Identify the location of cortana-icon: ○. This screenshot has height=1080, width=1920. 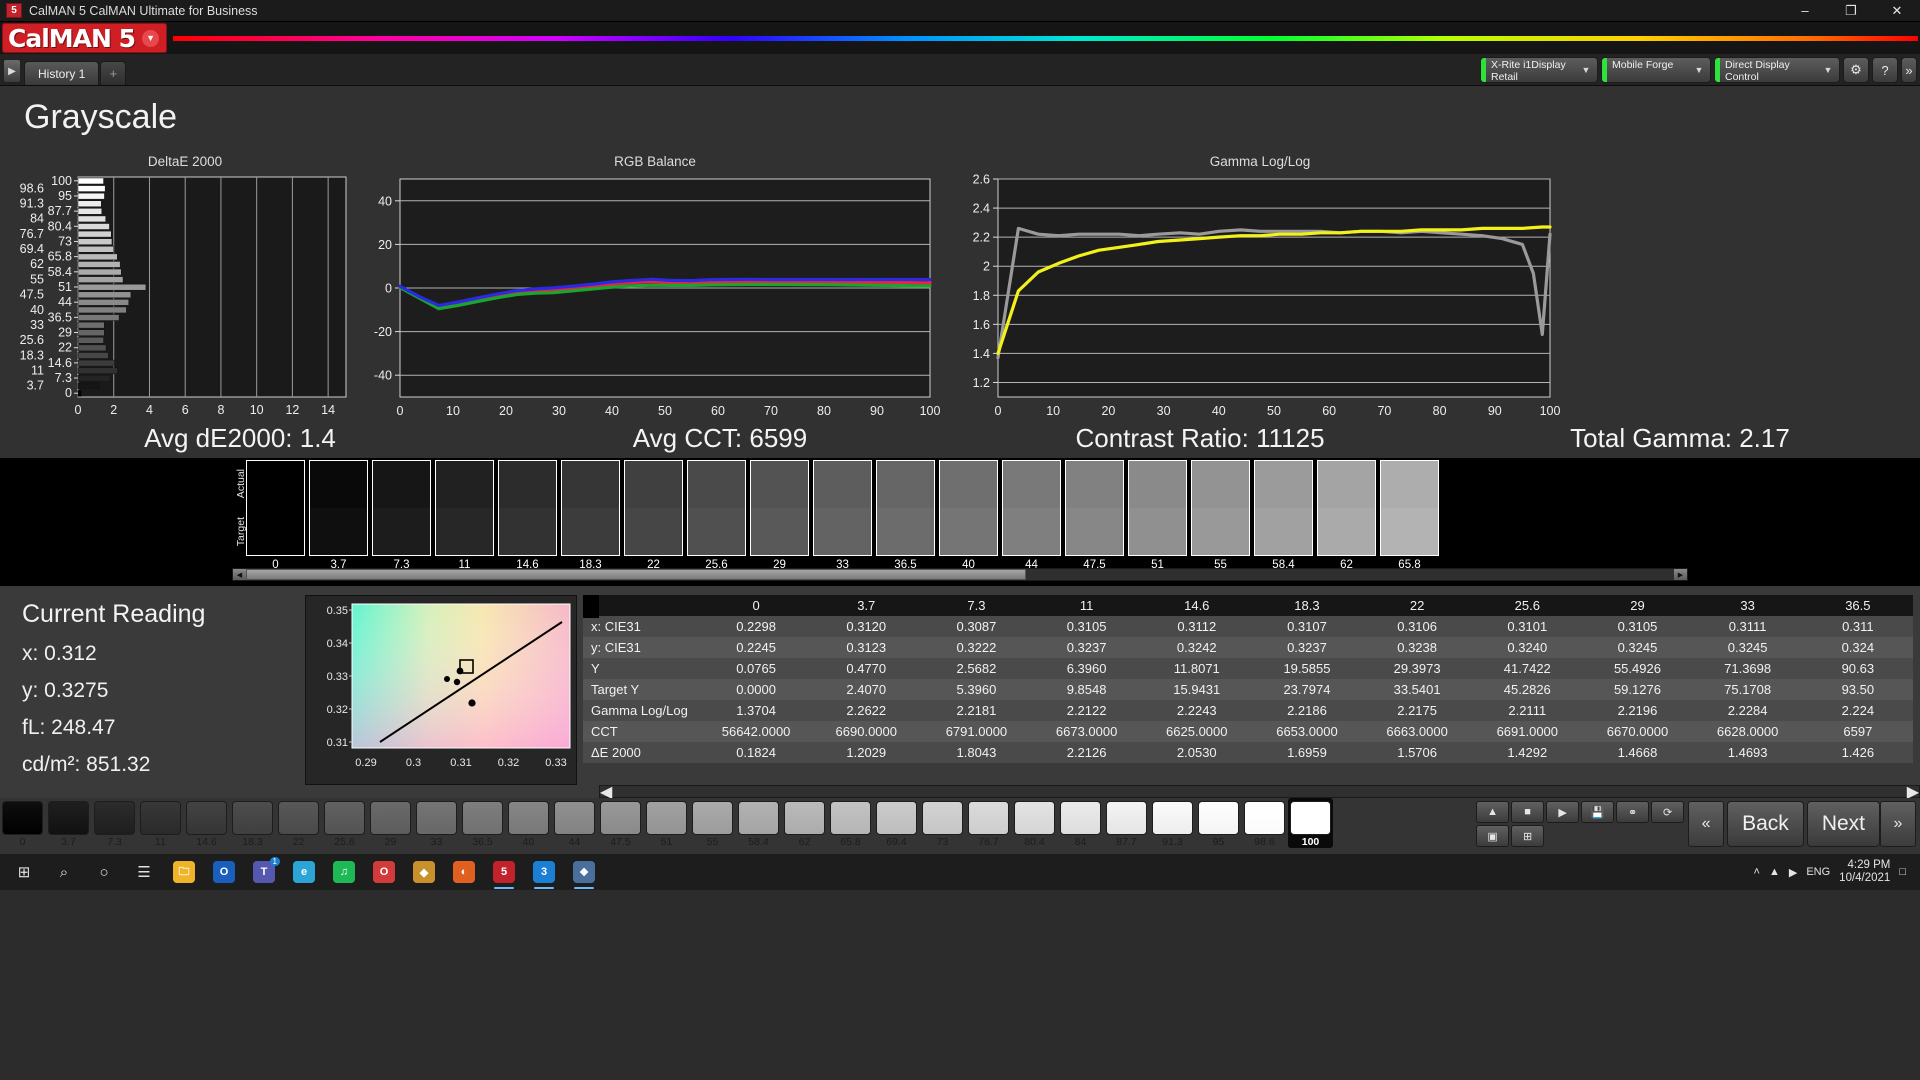
(104, 872).